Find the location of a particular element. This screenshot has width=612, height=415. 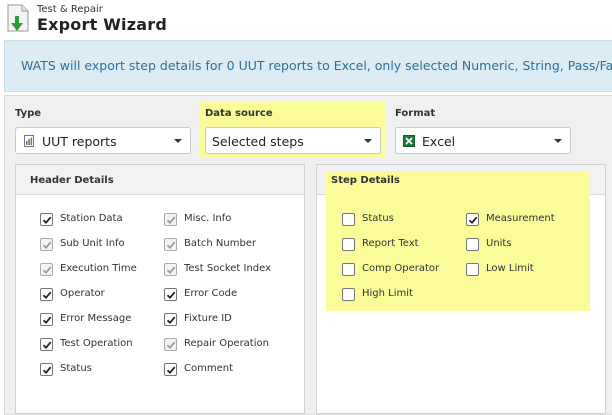

format-select-value: Excel is located at coordinates (439, 141).